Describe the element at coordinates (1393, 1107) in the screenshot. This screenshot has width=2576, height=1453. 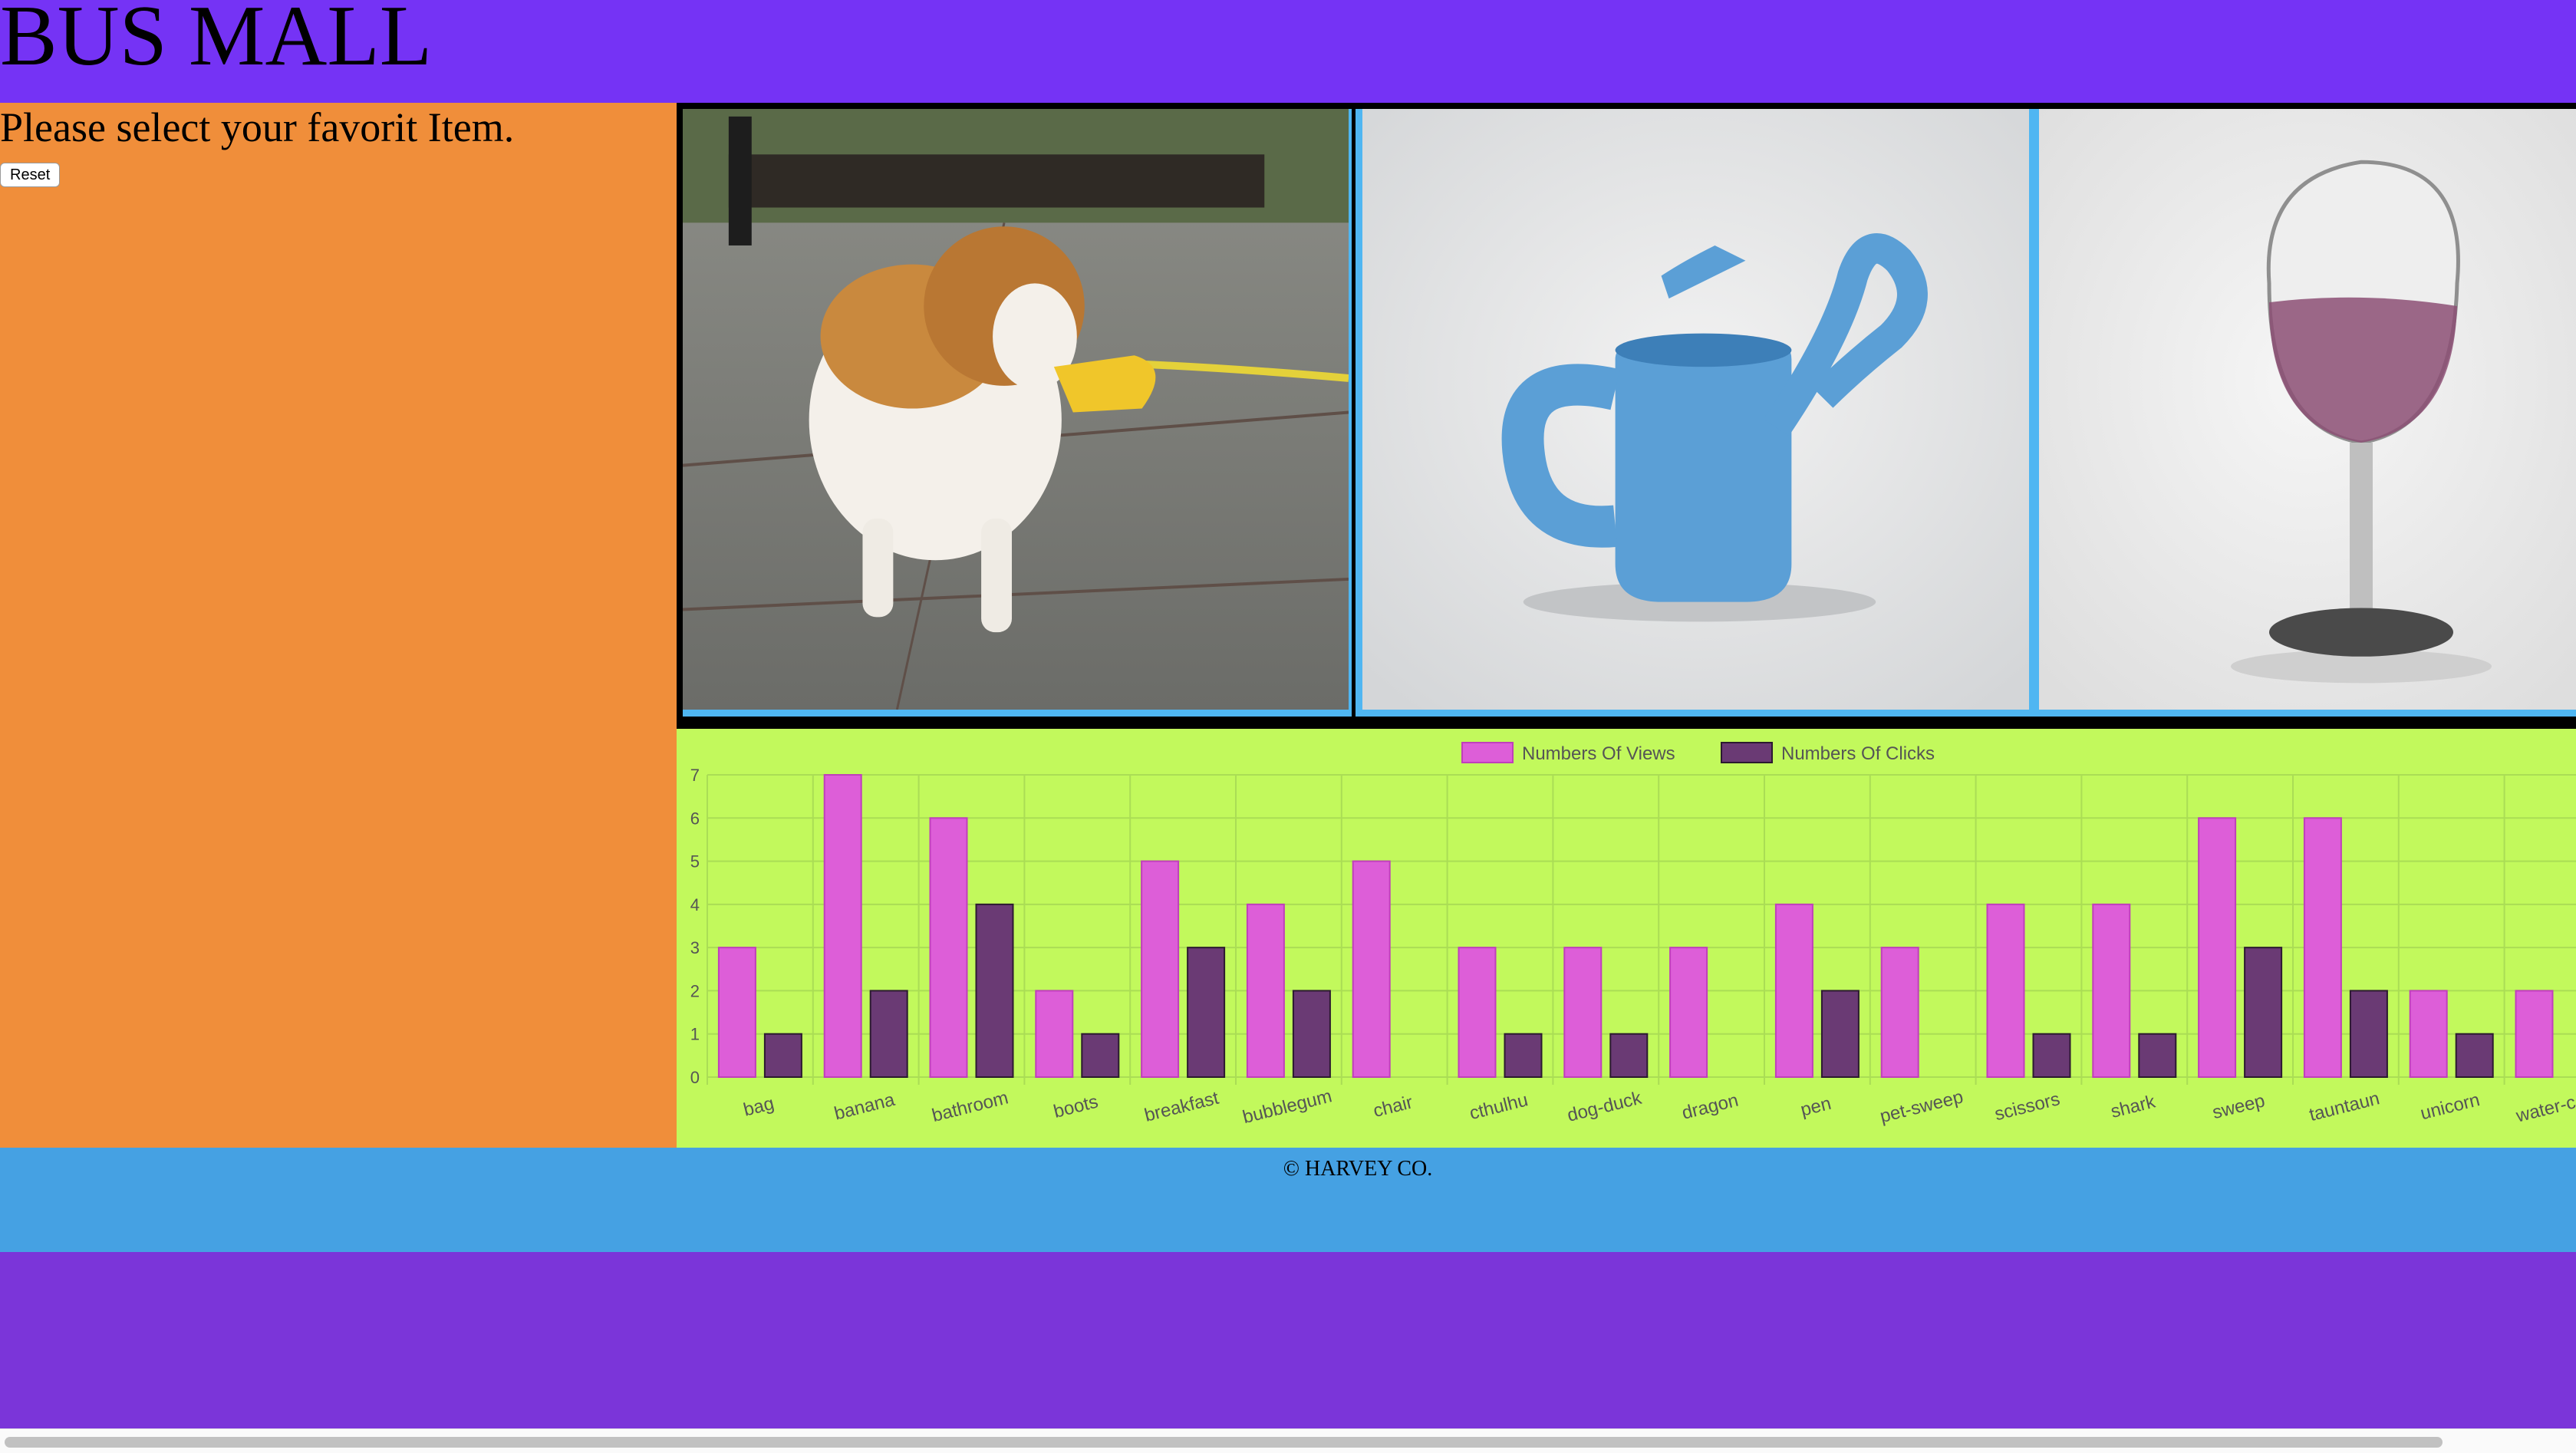
I see `x-tick-label: chair` at that location.